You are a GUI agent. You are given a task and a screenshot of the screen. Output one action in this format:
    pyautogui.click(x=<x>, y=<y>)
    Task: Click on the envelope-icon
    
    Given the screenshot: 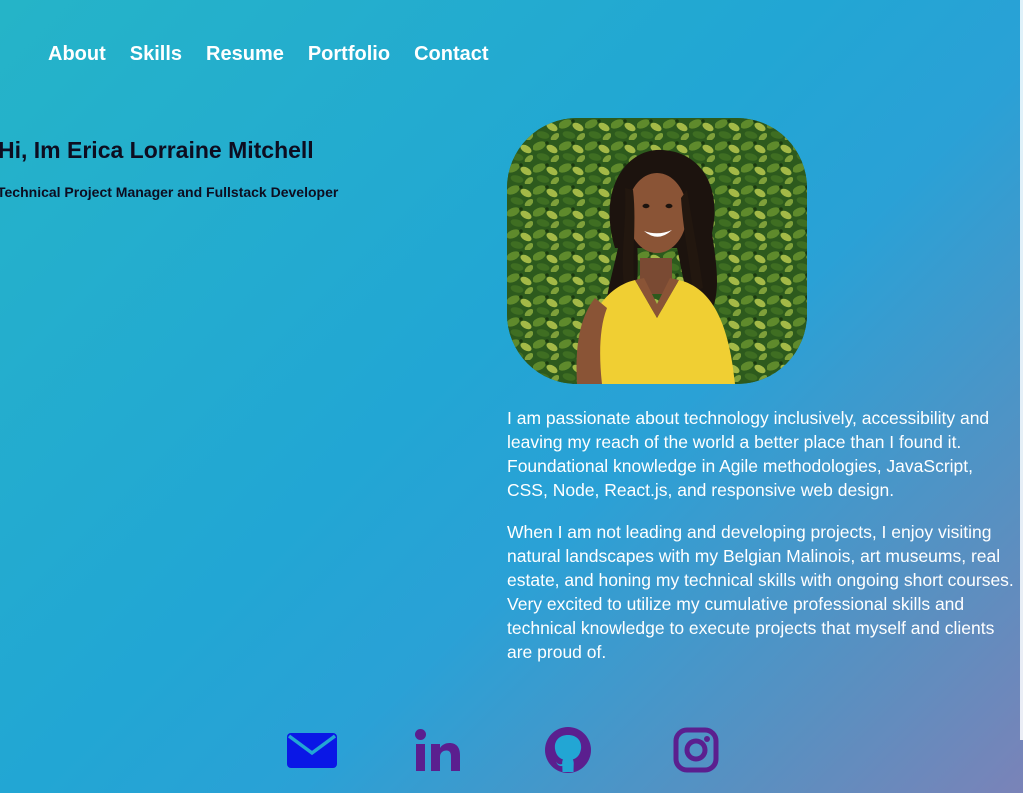 What is the action you would take?
    pyautogui.click(x=312, y=750)
    